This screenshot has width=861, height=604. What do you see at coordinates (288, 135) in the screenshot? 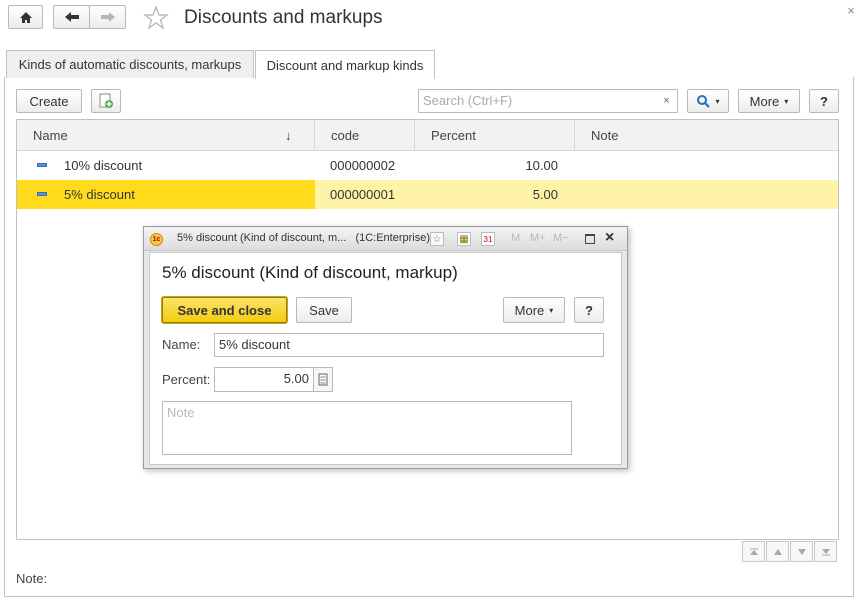
I see `sort-arrow-icon: ↓` at bounding box center [288, 135].